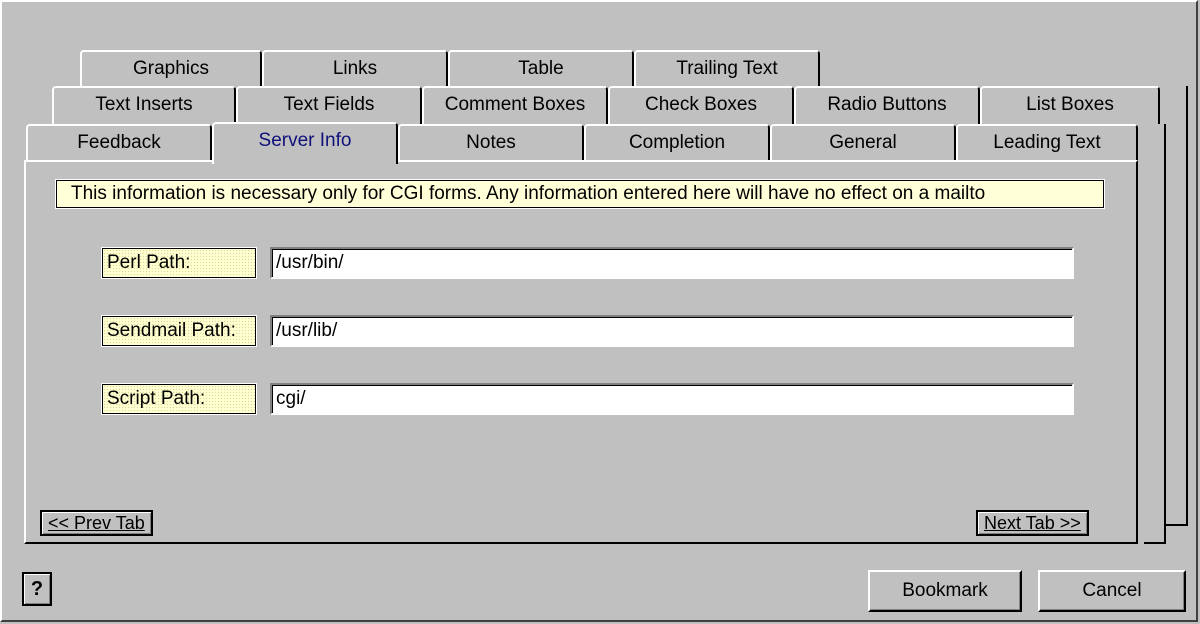 This screenshot has width=1200, height=624. What do you see at coordinates (672, 331) in the screenshot?
I see `sendmail-path-input` at bounding box center [672, 331].